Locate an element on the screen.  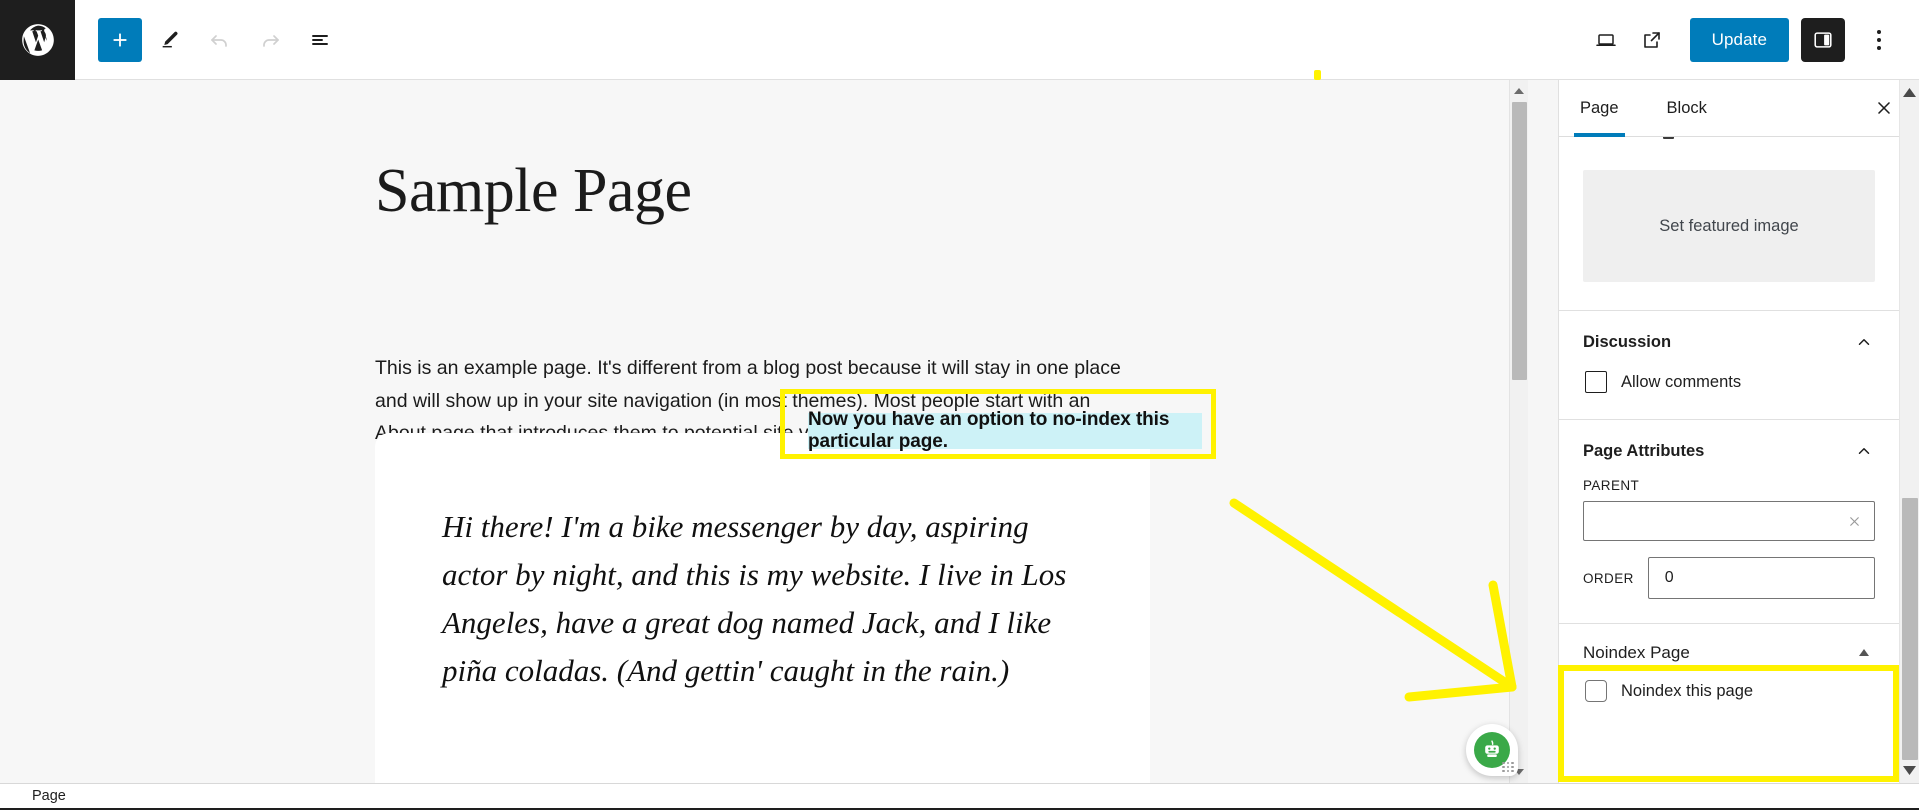
featured-image-section: Set featured image is located at coordinates (1729, 228).